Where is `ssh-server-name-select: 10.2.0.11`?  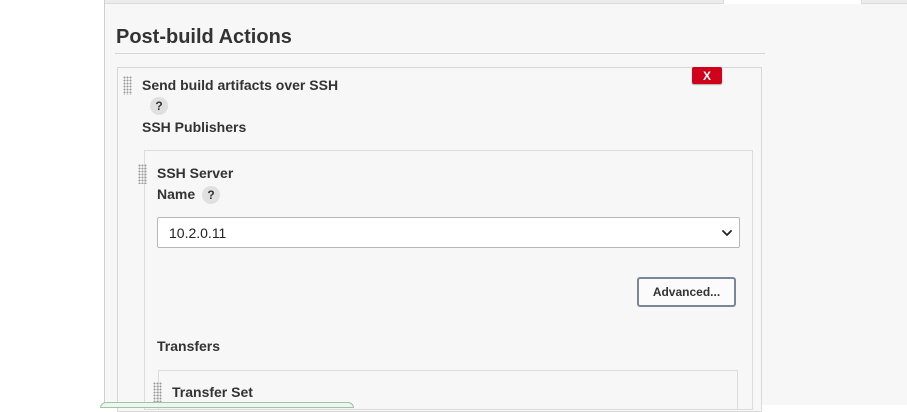 ssh-server-name-select: 10.2.0.11 is located at coordinates (448, 232).